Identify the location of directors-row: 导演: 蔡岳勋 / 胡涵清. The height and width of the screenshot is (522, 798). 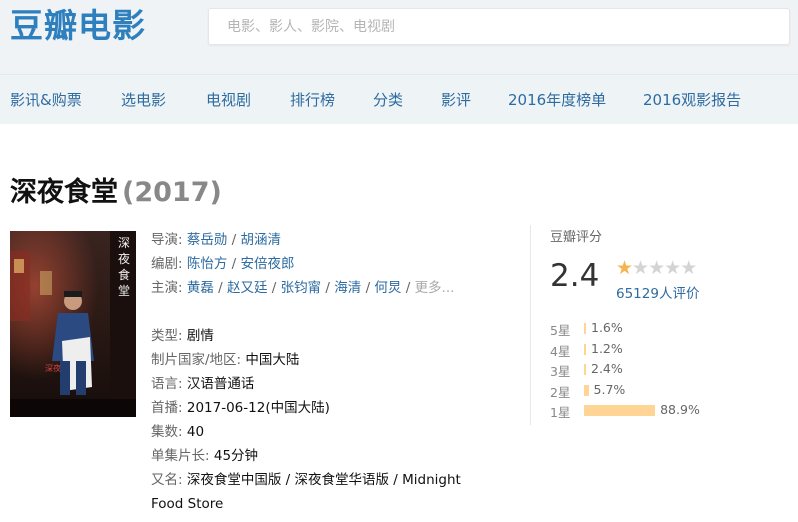
(216, 240).